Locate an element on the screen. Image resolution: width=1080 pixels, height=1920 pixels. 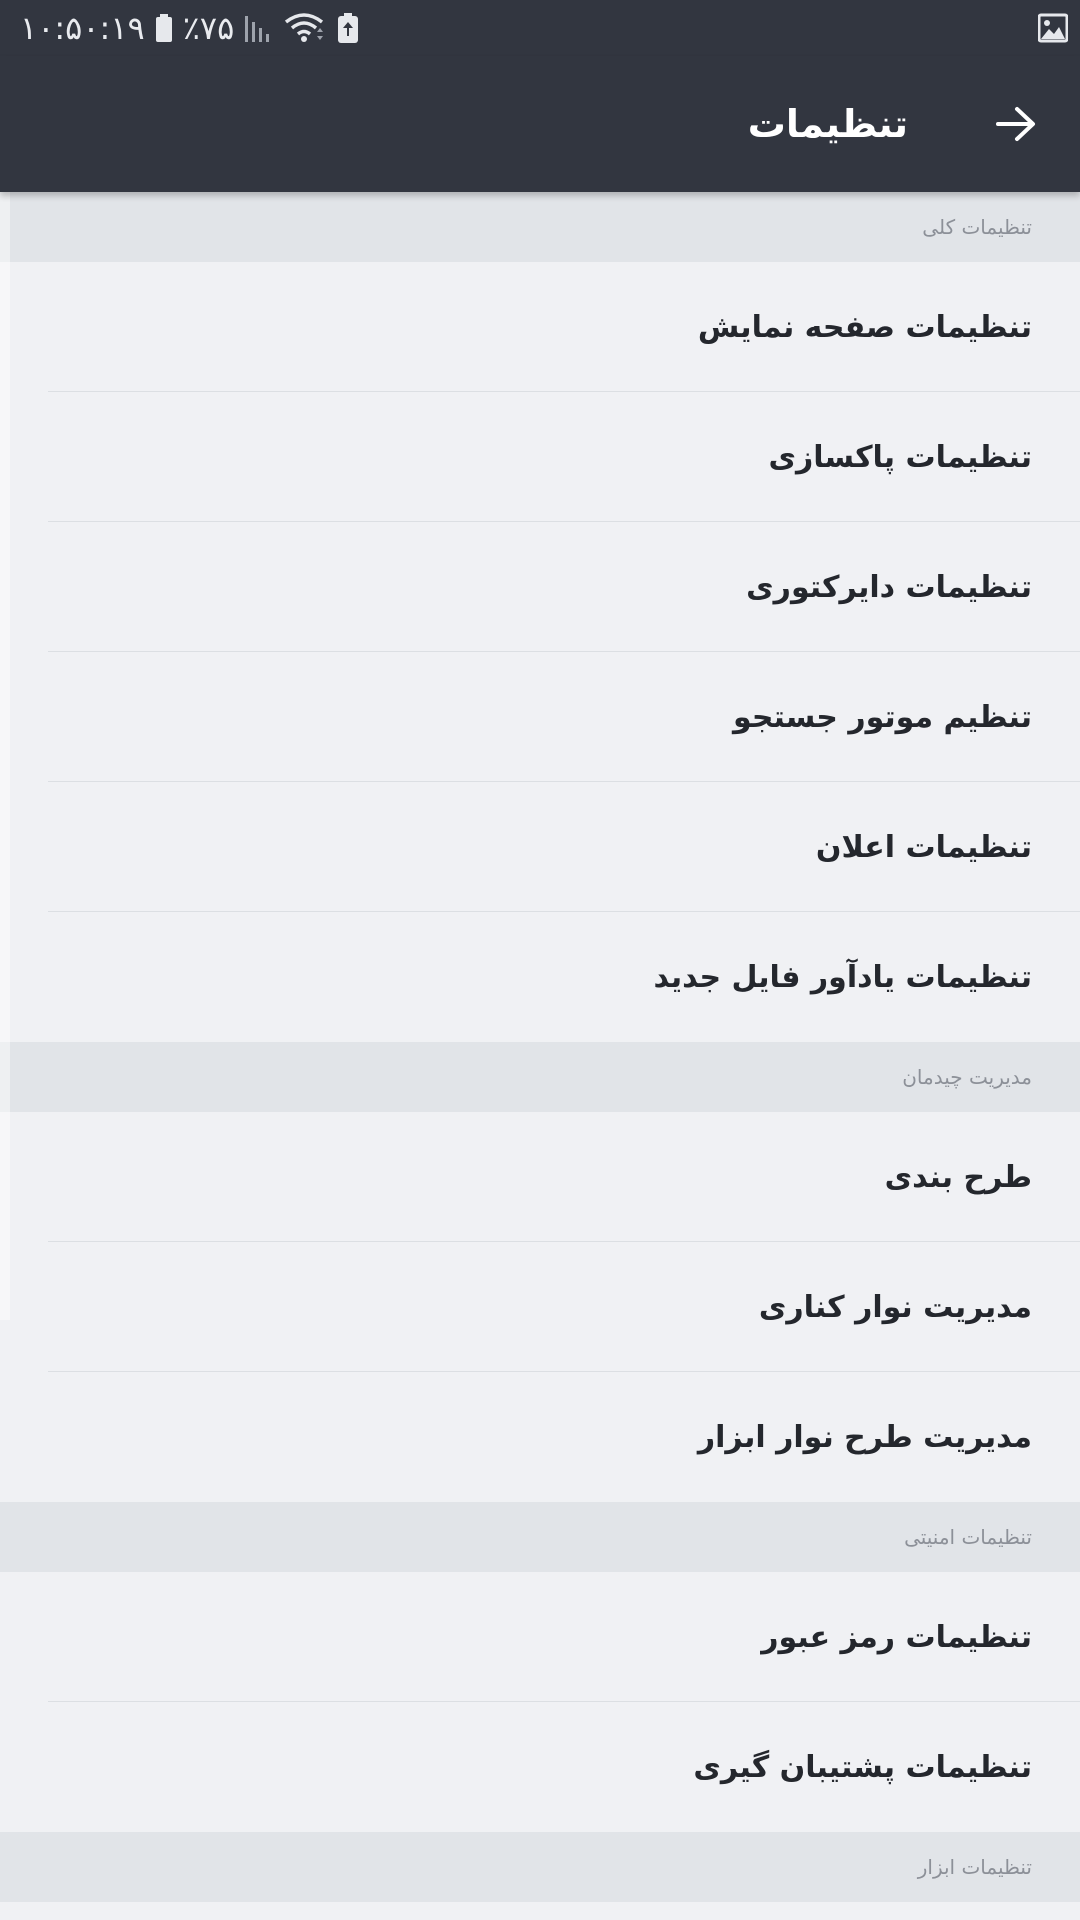
setting-toolbar-layout: مدیریت طرح نوار ابزار is located at coordinates (540, 1437).